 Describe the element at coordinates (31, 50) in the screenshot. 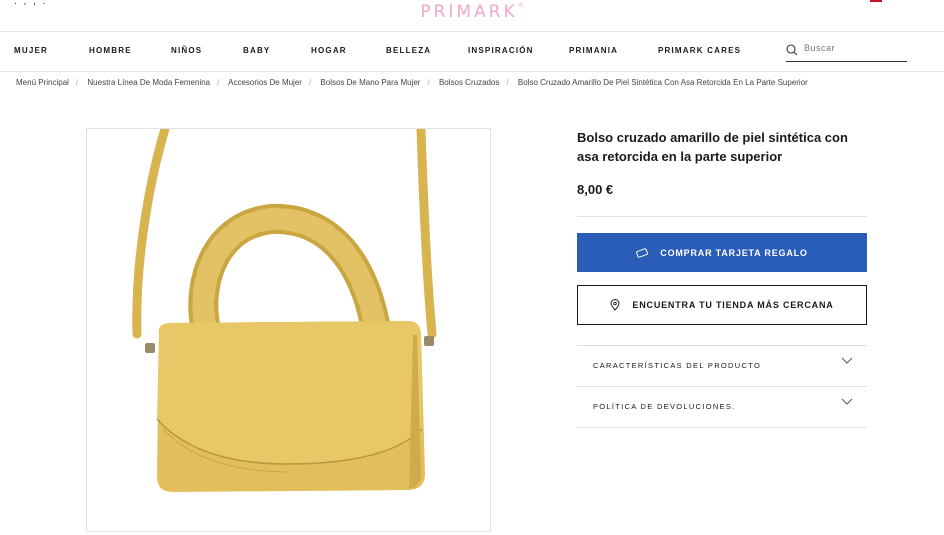

I see `nav-item-mujer: MUJER` at that location.